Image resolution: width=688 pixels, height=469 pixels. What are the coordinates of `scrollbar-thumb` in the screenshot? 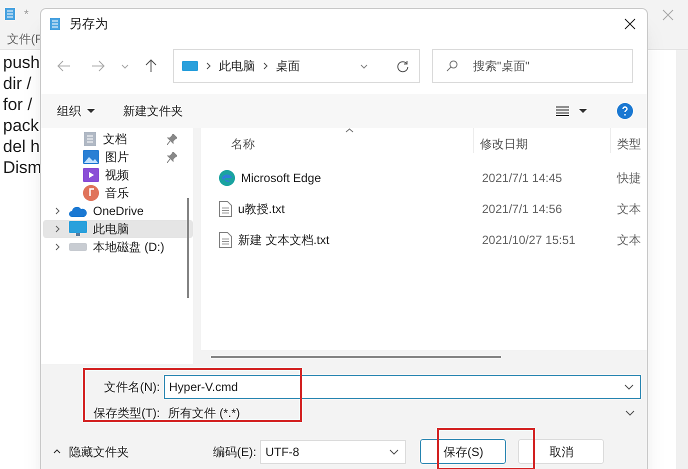 It's located at (188, 248).